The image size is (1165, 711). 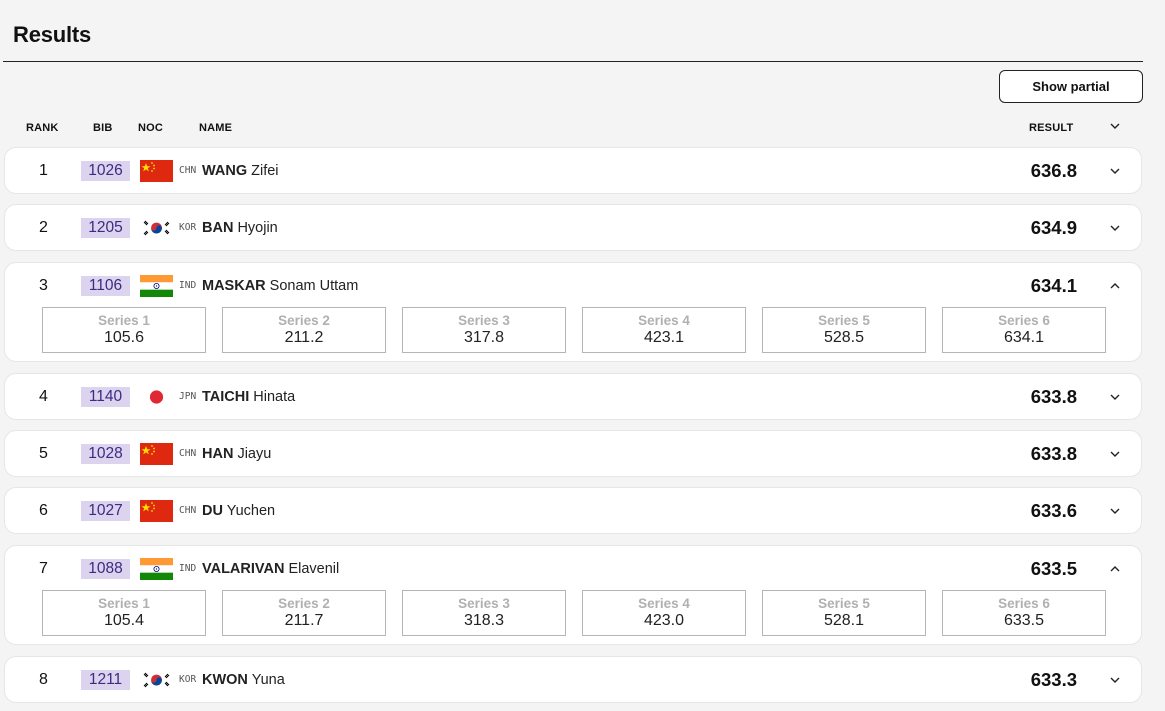 I want to click on series-value: 423.1, so click(x=664, y=337).